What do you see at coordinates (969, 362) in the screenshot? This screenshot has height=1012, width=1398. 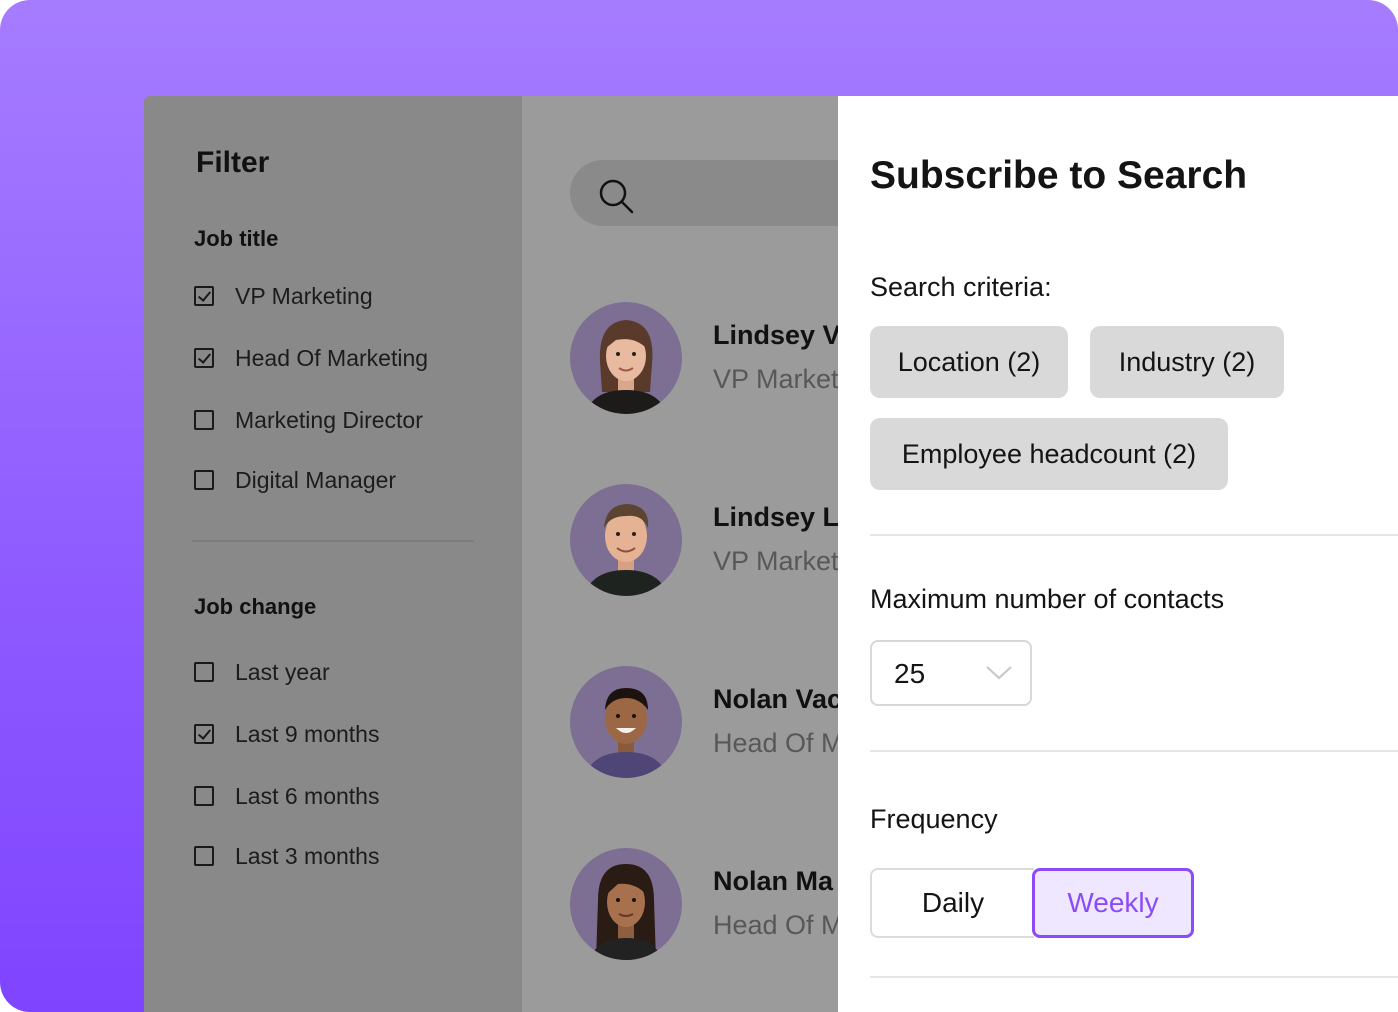 I see `chip-location: Location (2)` at bounding box center [969, 362].